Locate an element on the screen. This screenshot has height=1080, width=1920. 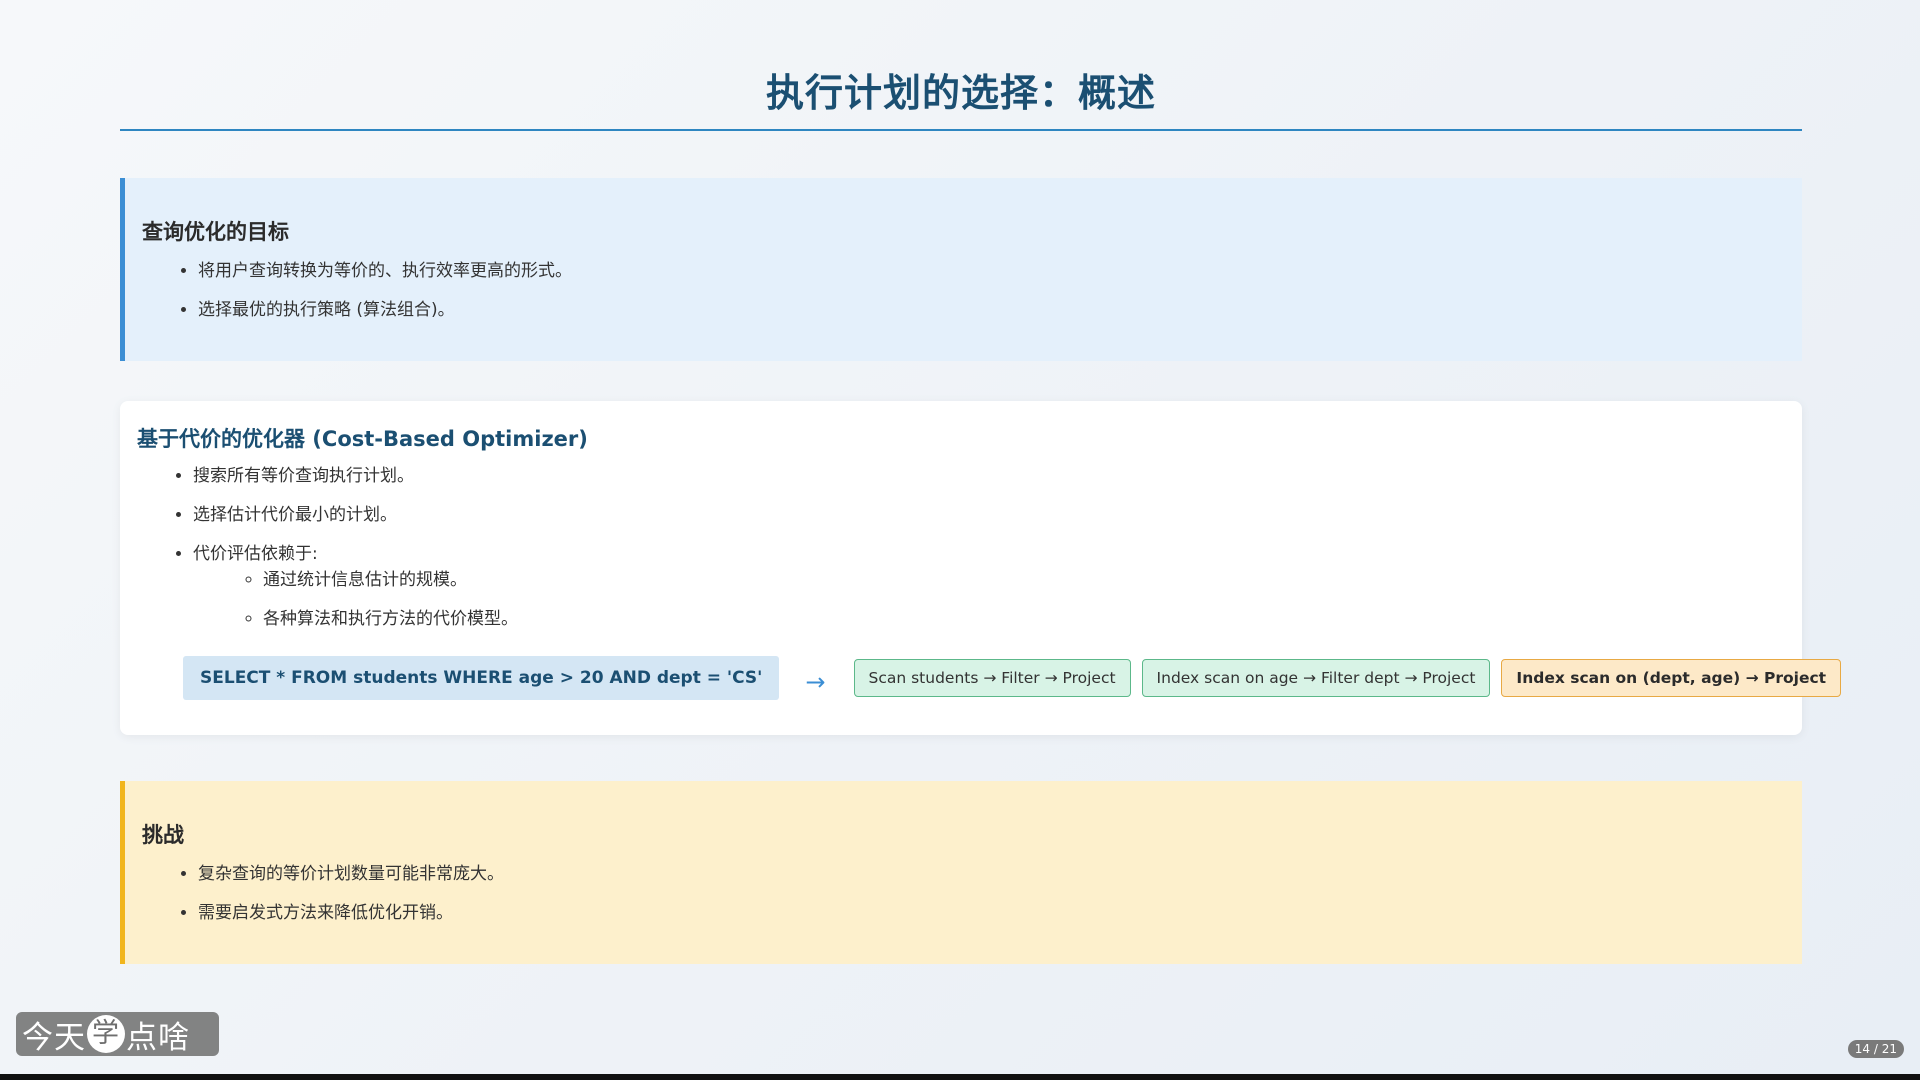
goals-list: 将用户查询转换为等价的、执行效率更高的形式。 选择最优的执行策略 (算法组合)。 is located at coordinates (972, 290).